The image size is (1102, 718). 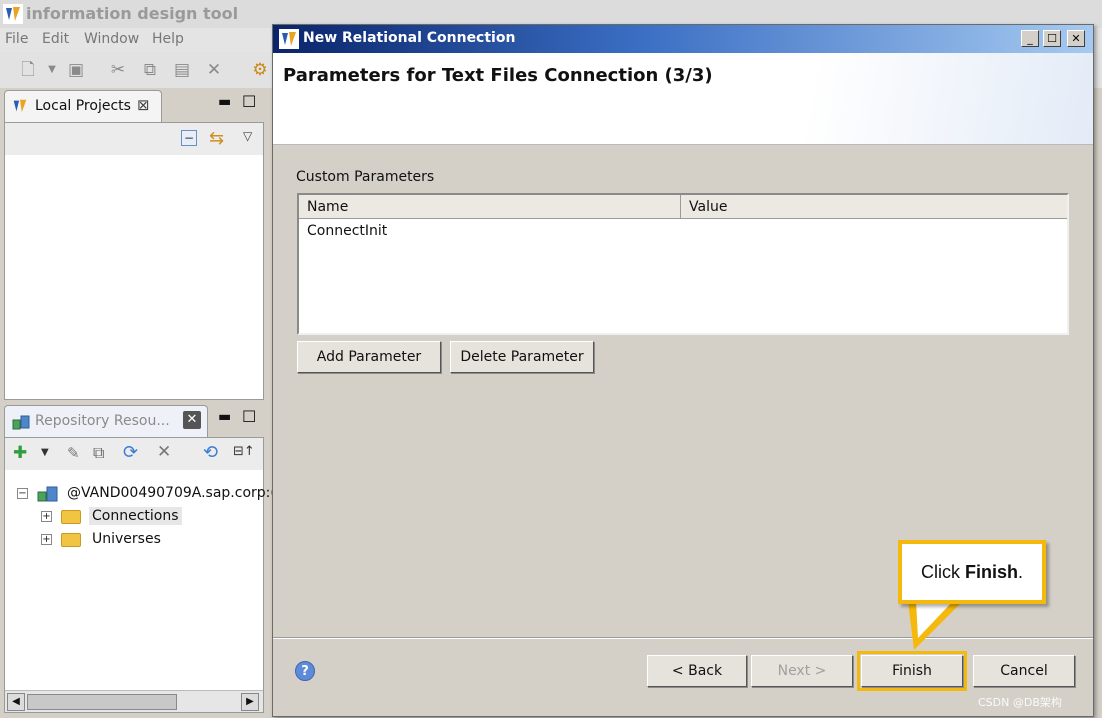 What do you see at coordinates (210, 452) in the screenshot?
I see `refresh-icon: ⟲` at bounding box center [210, 452].